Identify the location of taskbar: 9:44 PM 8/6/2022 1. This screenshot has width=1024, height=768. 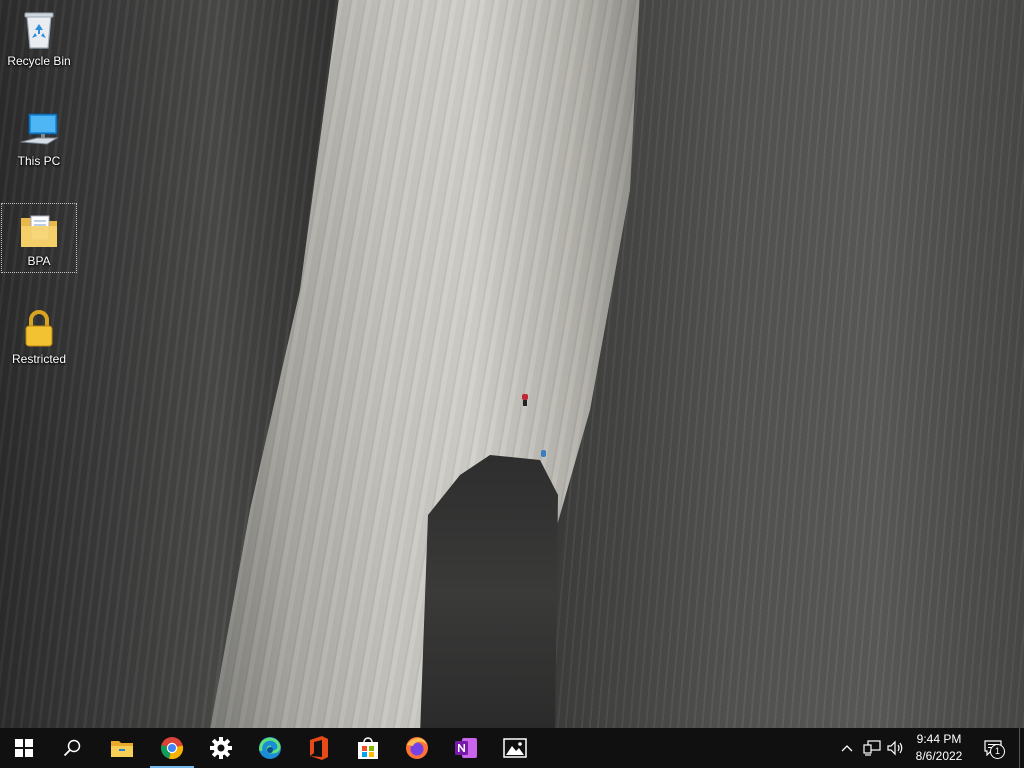
(512, 748).